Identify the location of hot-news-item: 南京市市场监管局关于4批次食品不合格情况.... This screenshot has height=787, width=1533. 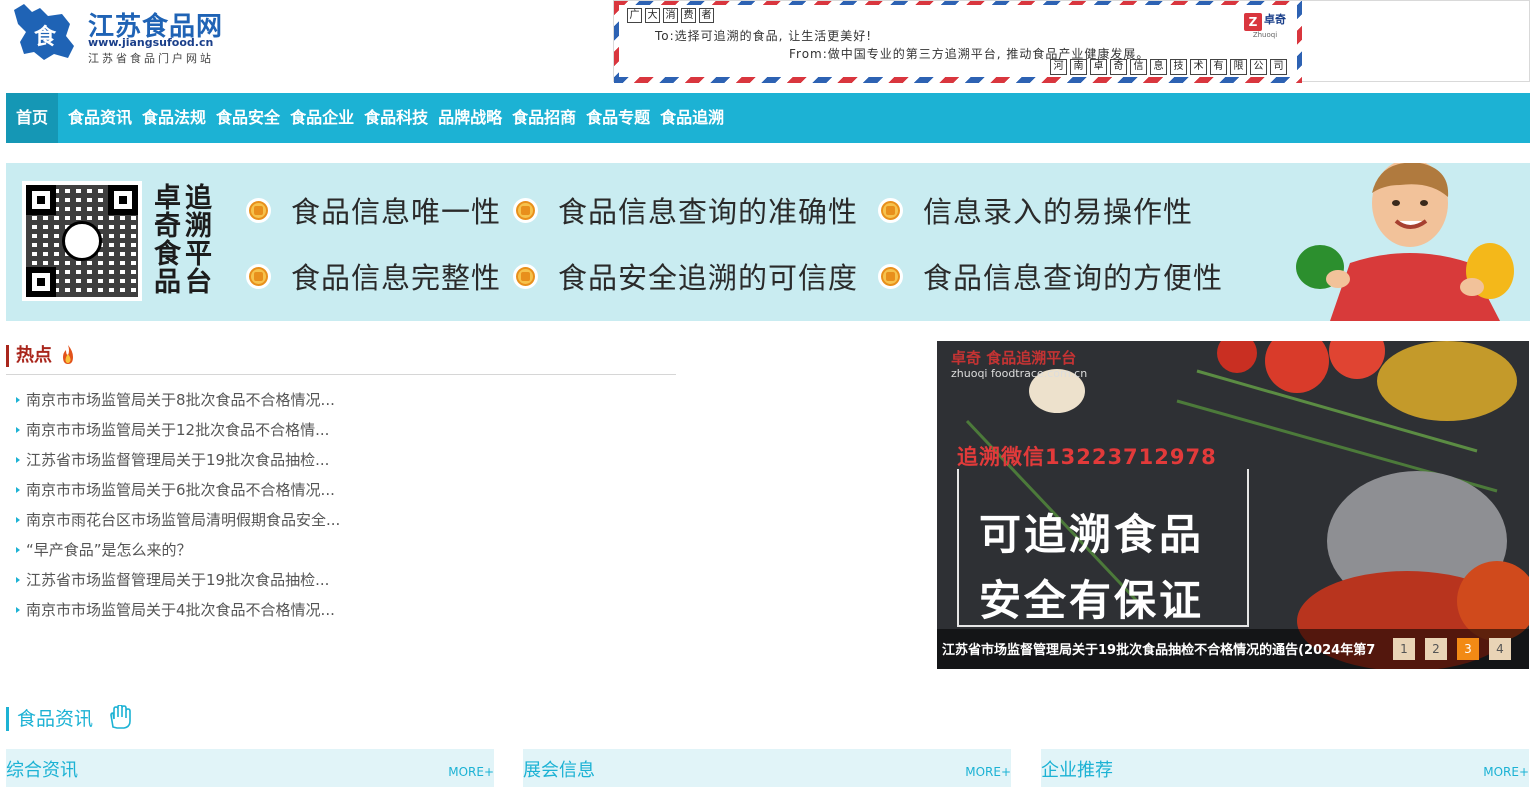
(178, 610).